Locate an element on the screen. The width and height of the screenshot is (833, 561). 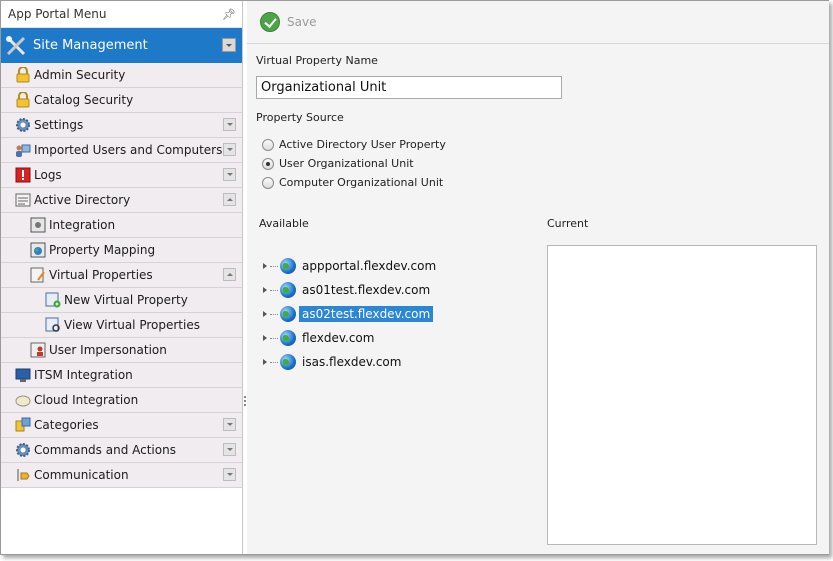
radio-label: Computer Organizational Unit is located at coordinates (361, 182).